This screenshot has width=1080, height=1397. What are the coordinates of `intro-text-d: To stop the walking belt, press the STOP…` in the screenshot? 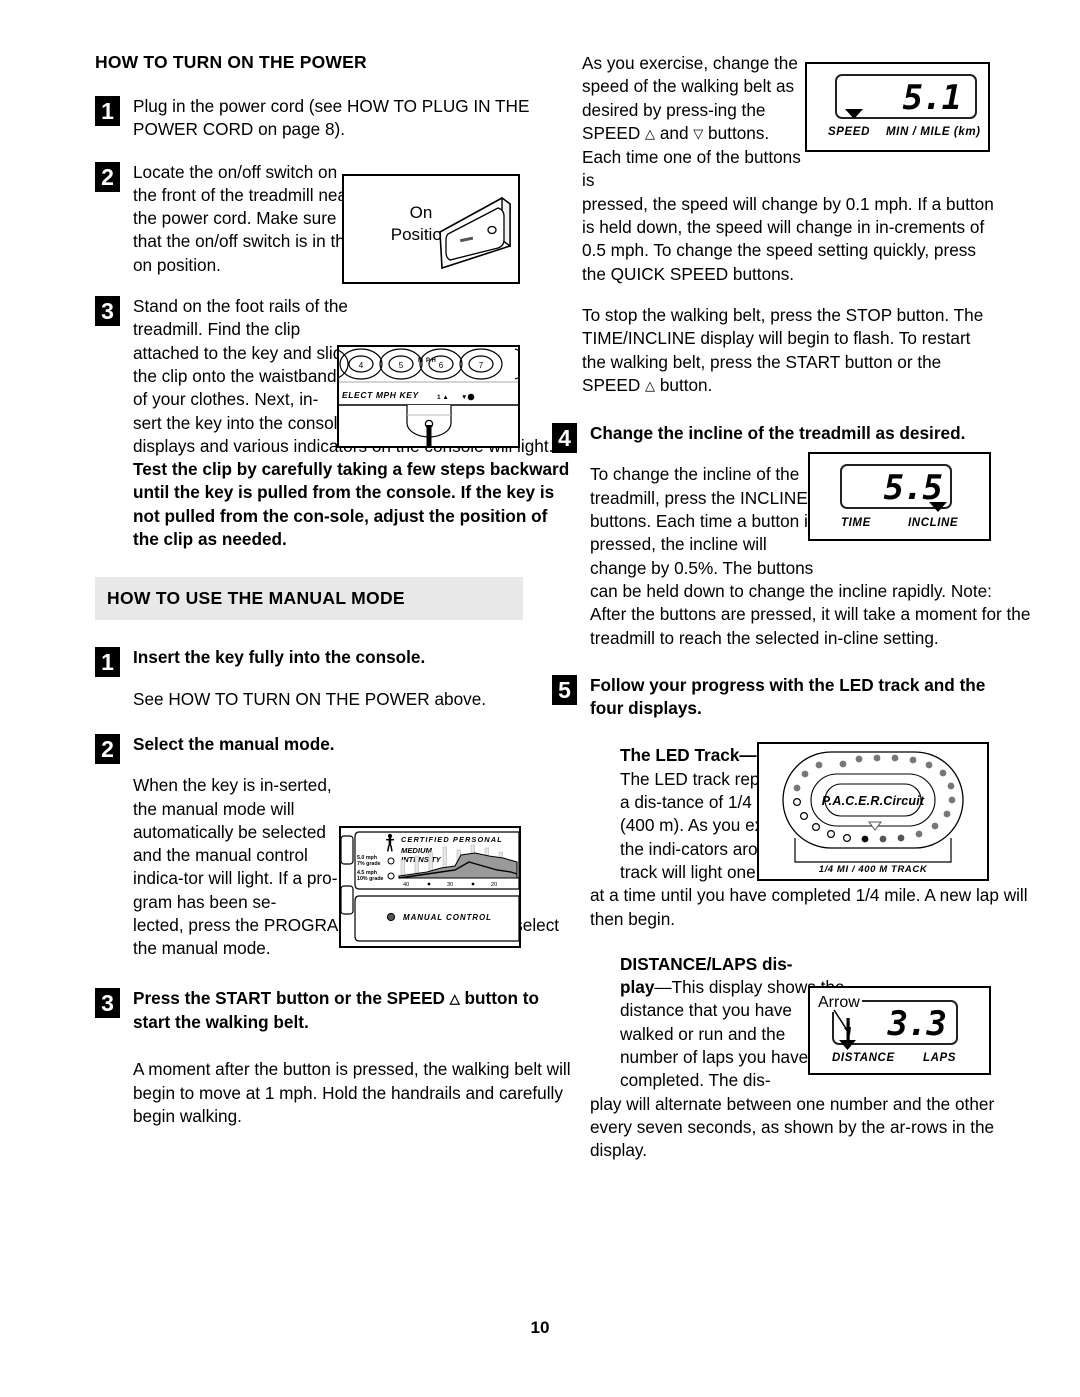 It's located at (783, 349).